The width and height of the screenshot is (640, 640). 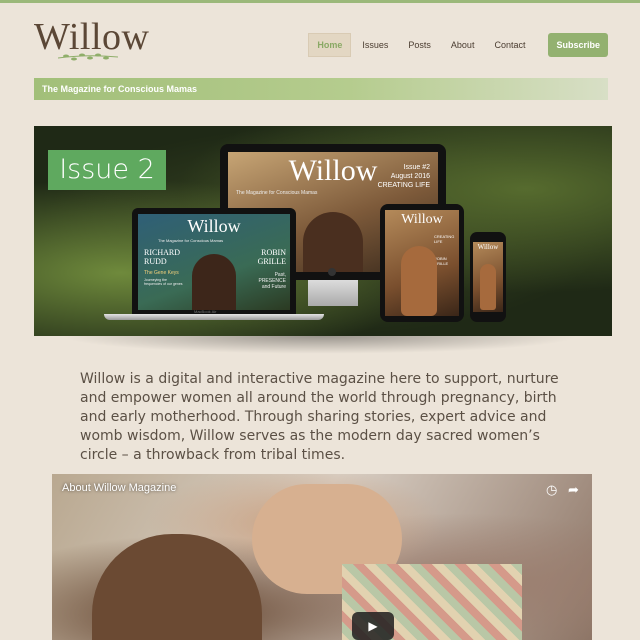 I want to click on tagline-bar: The Magazine for Conscious Mamas, so click(x=321, y=89).